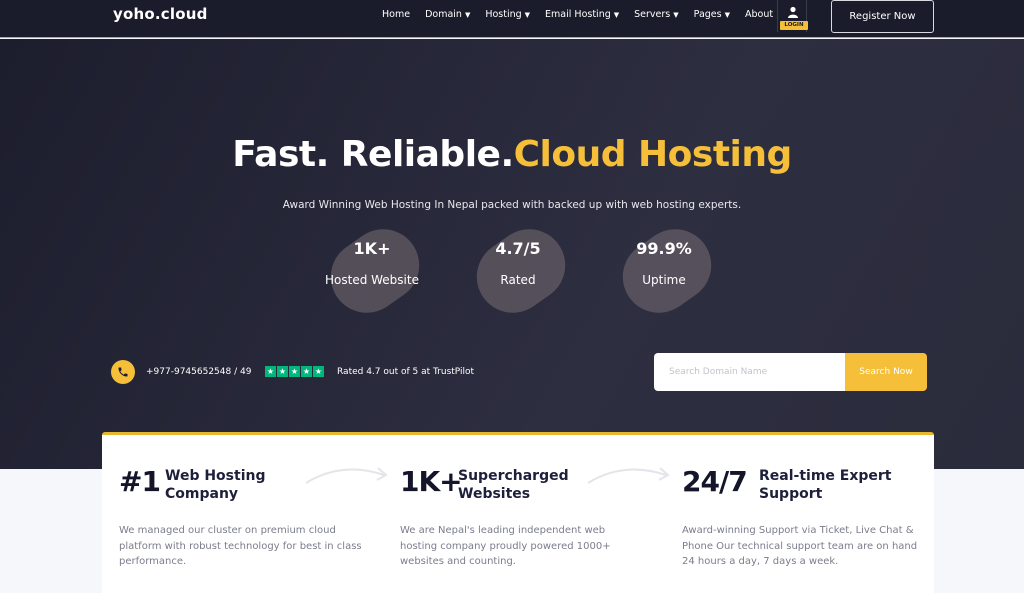 The height and width of the screenshot is (593, 1024). I want to click on stat-label: Hosted Website, so click(372, 280).